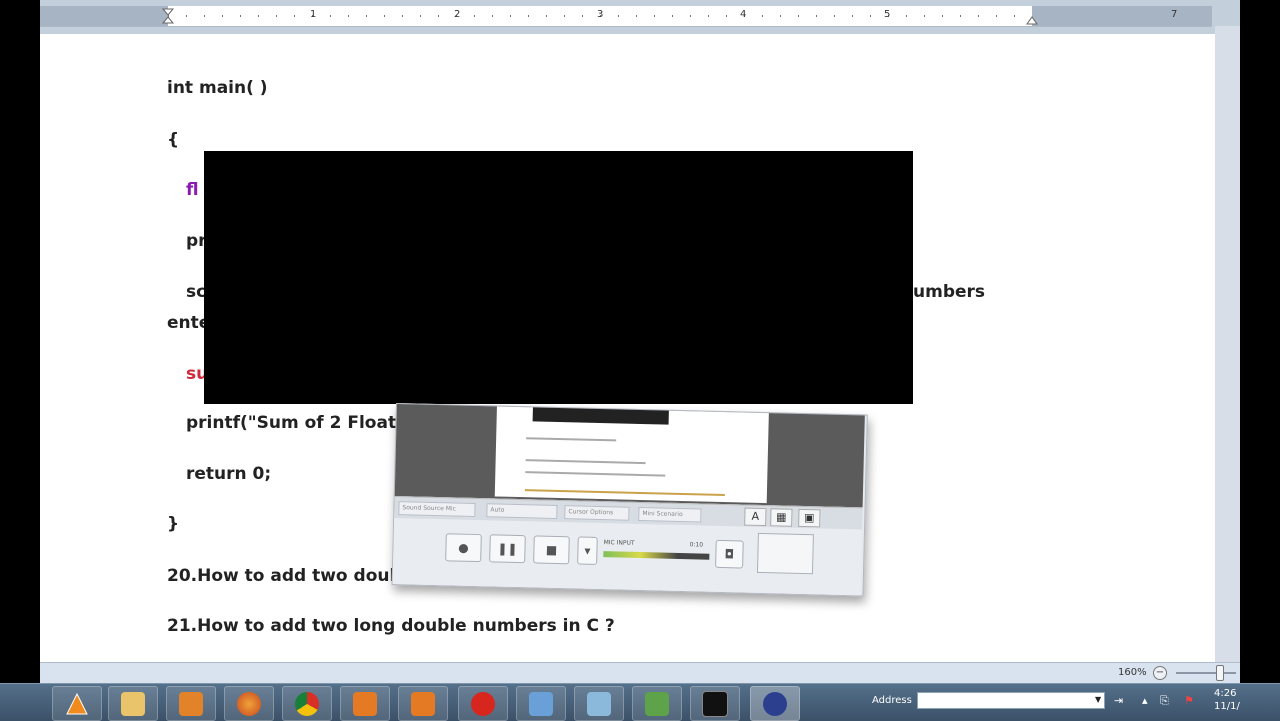 This screenshot has height=721, width=1280. Describe the element at coordinates (587, 550) in the screenshot. I see `volume-dropdown-icon: ▾` at that location.